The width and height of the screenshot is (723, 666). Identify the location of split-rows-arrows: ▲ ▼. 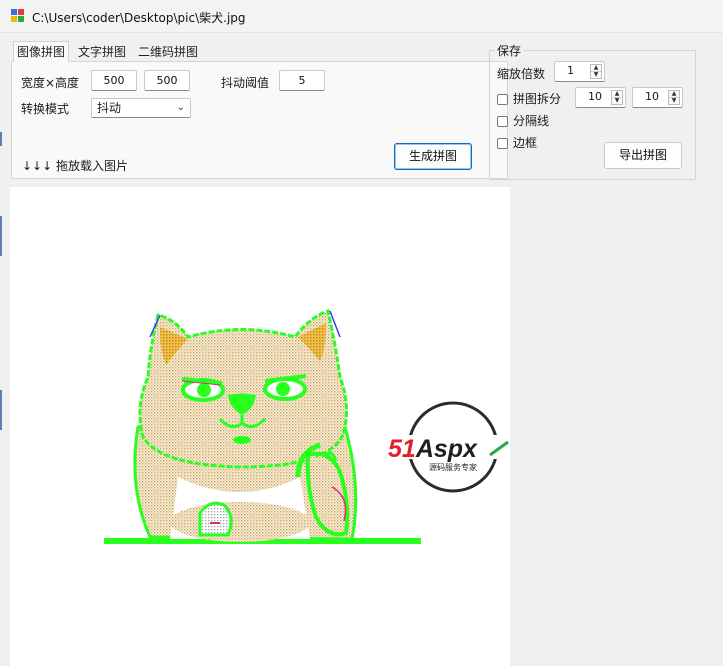
(674, 97).